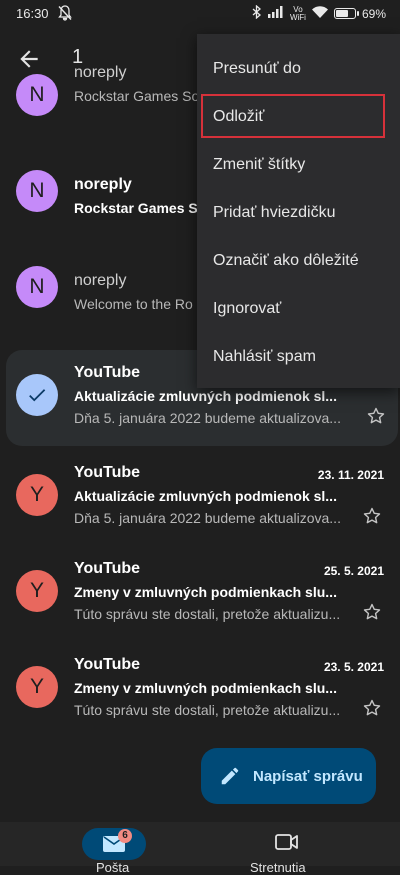 The width and height of the screenshot is (400, 875). I want to click on email-date: 25. 5. 2021, so click(353, 571).